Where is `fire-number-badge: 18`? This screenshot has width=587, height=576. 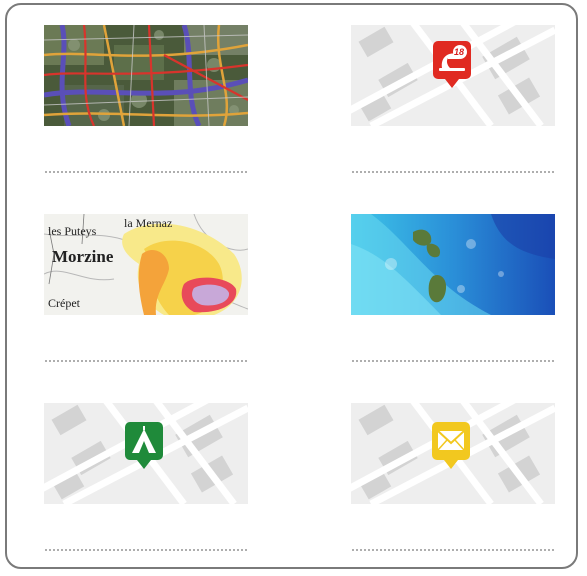
fire-number-badge: 18 is located at coordinates (459, 52).